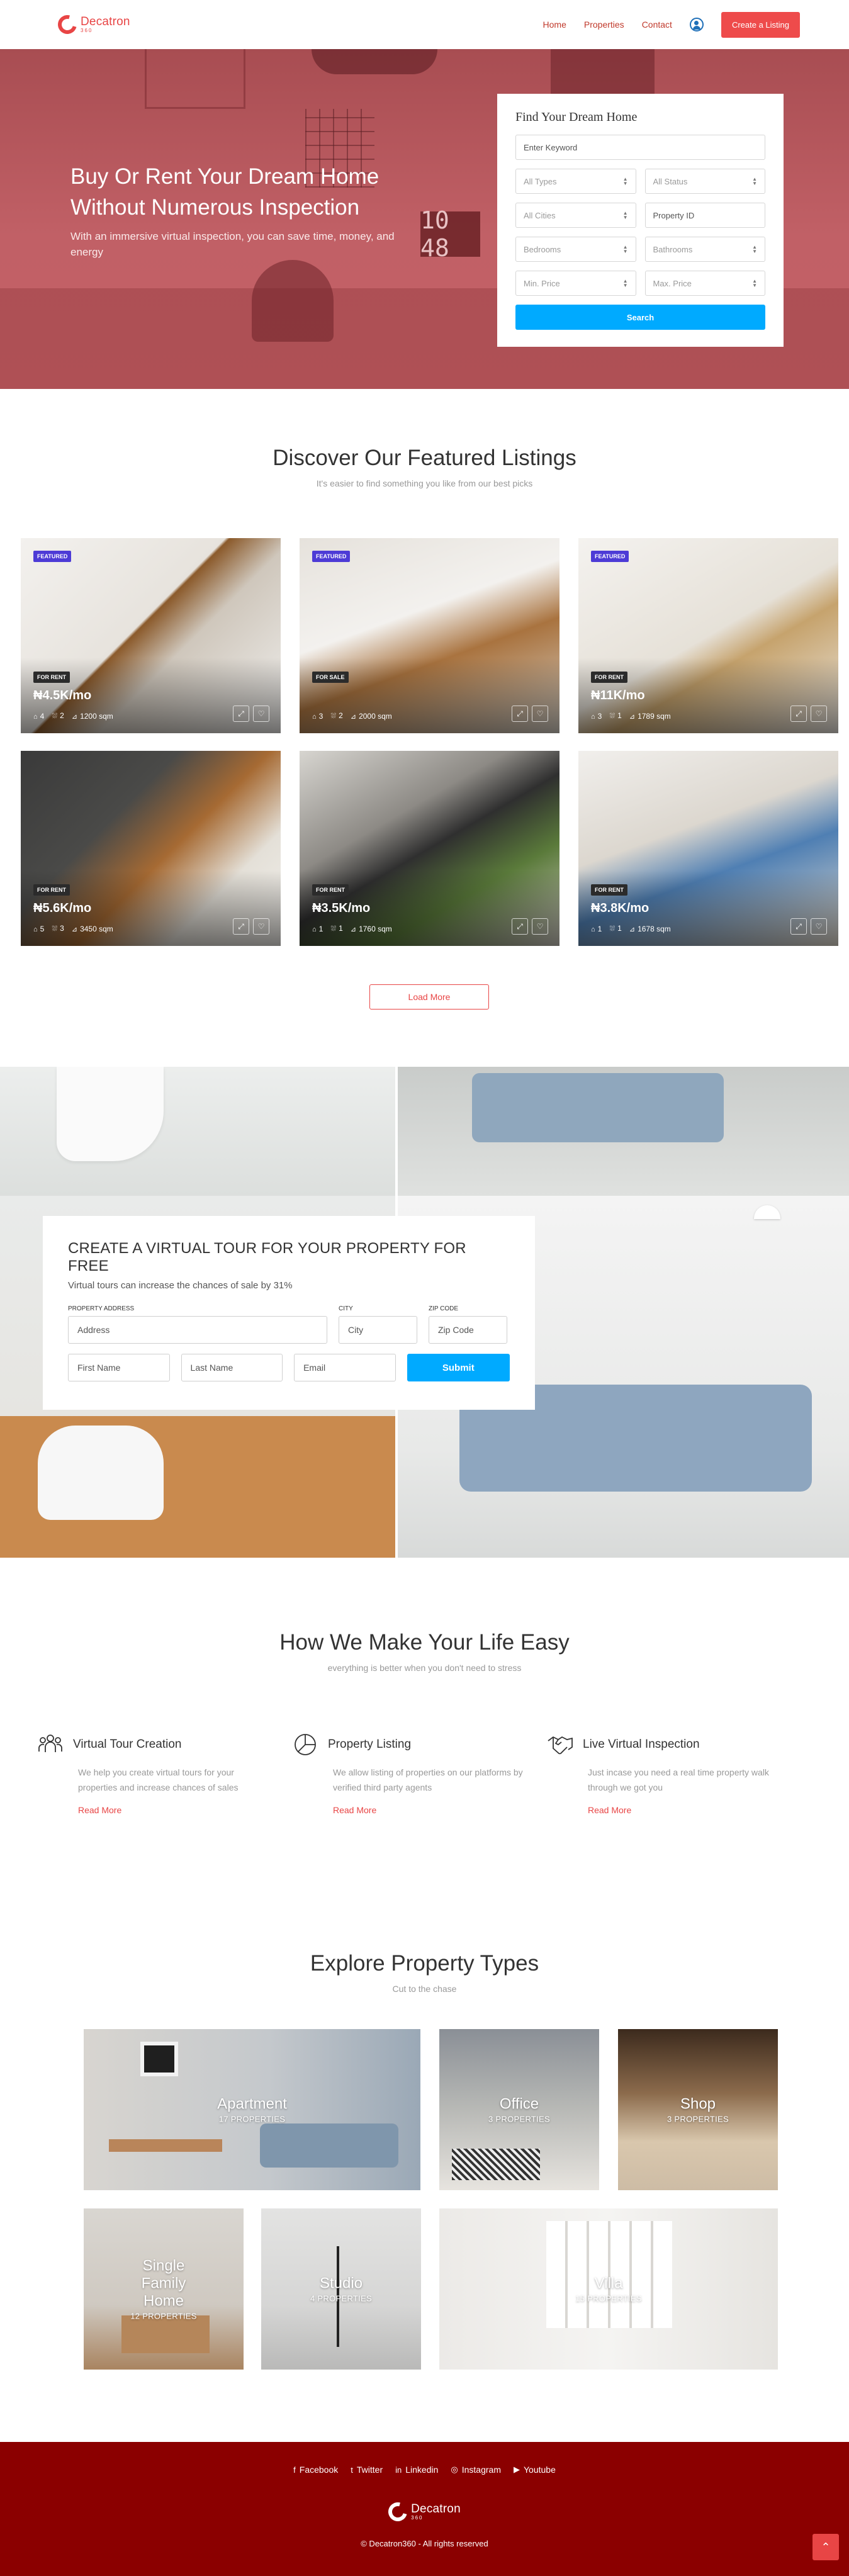 The image size is (849, 2576). I want to click on tile-shop: Shop 3 PROPERTIES, so click(698, 2109).